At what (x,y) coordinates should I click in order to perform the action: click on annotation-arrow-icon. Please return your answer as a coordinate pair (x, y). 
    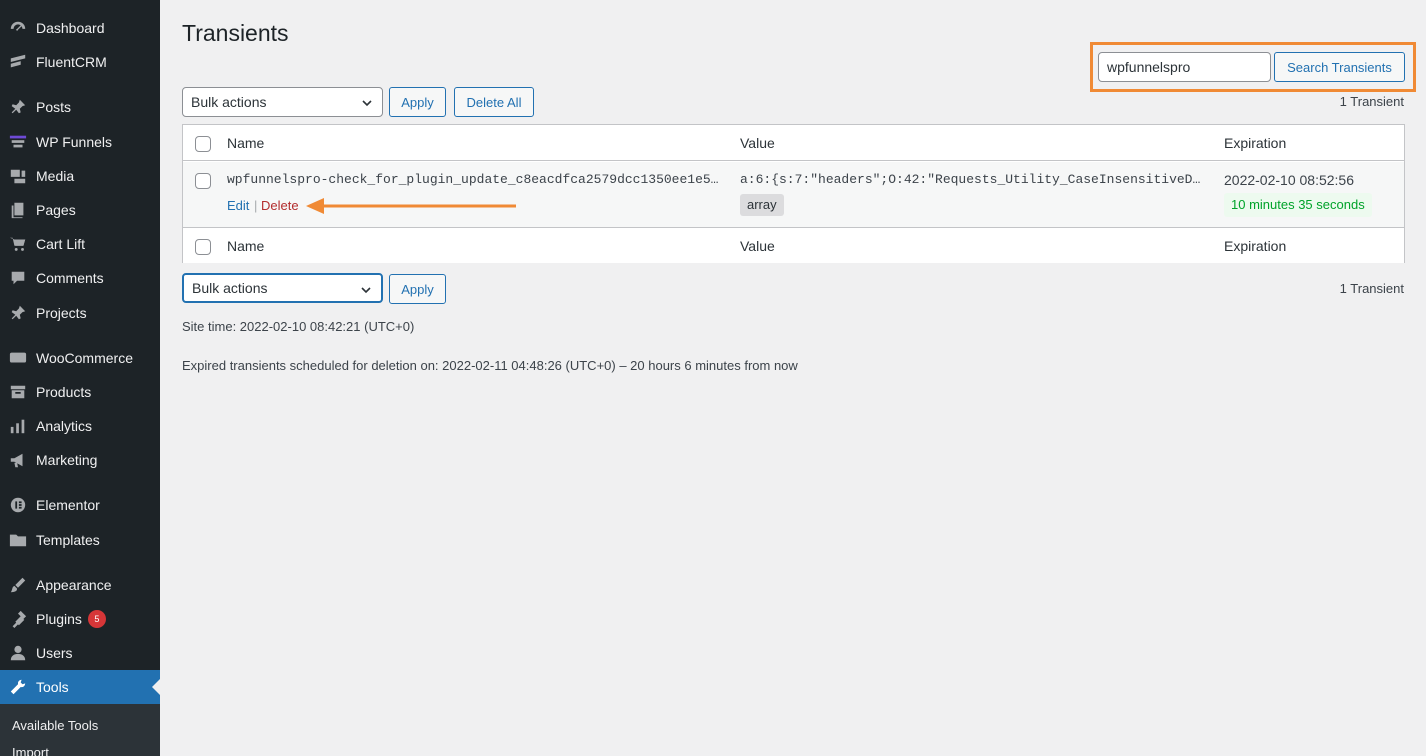
    Looking at the image, I should click on (411, 206).